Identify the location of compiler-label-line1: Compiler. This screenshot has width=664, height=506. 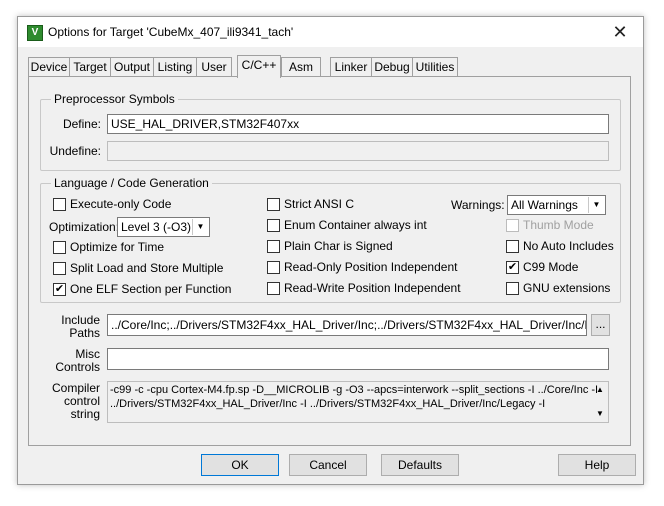
(75, 388).